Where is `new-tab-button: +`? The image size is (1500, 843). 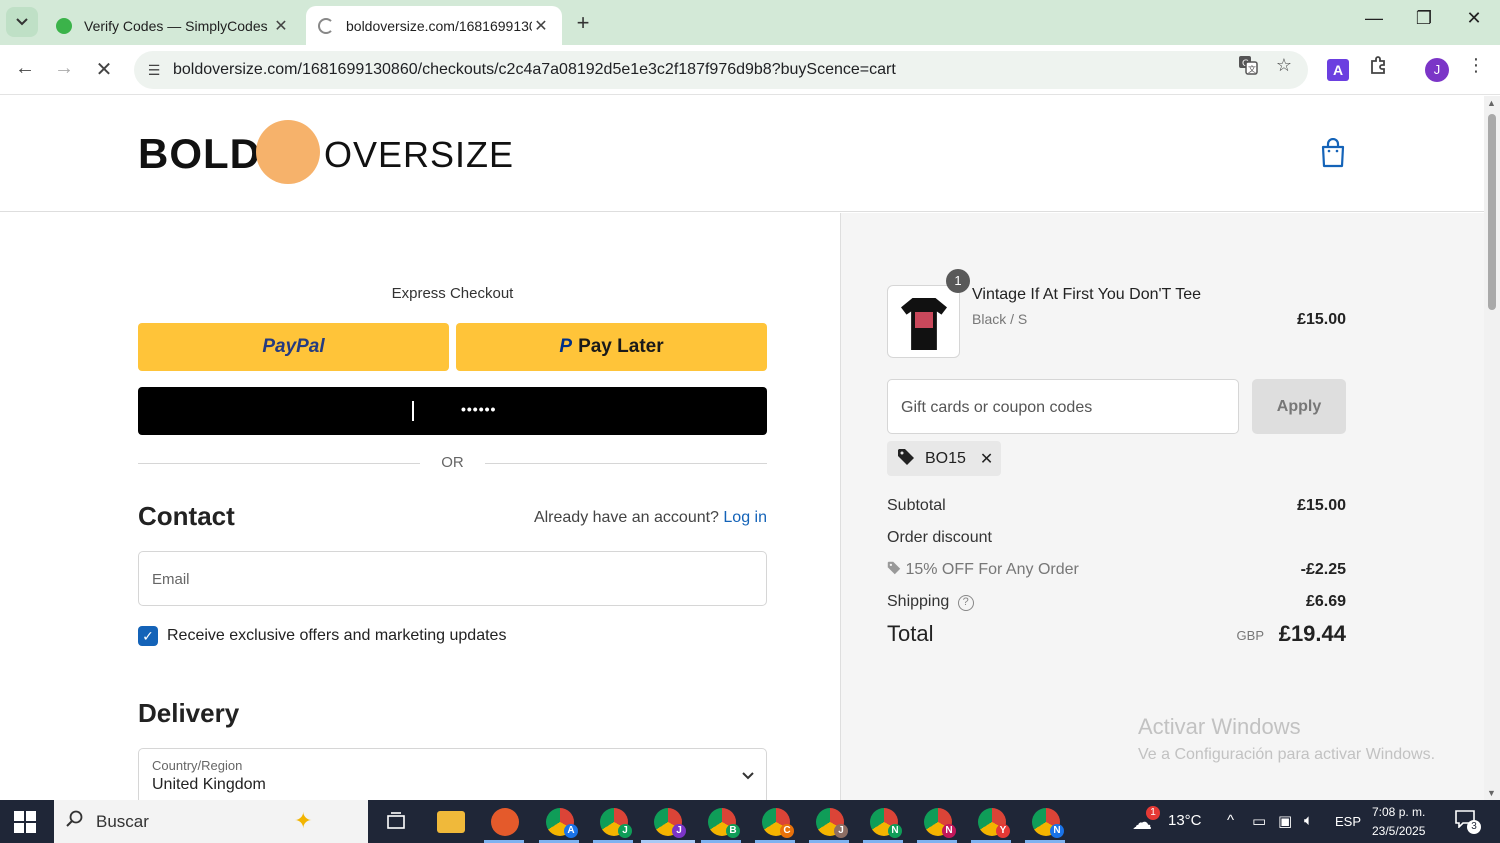
new-tab-button: + is located at coordinates (583, 23).